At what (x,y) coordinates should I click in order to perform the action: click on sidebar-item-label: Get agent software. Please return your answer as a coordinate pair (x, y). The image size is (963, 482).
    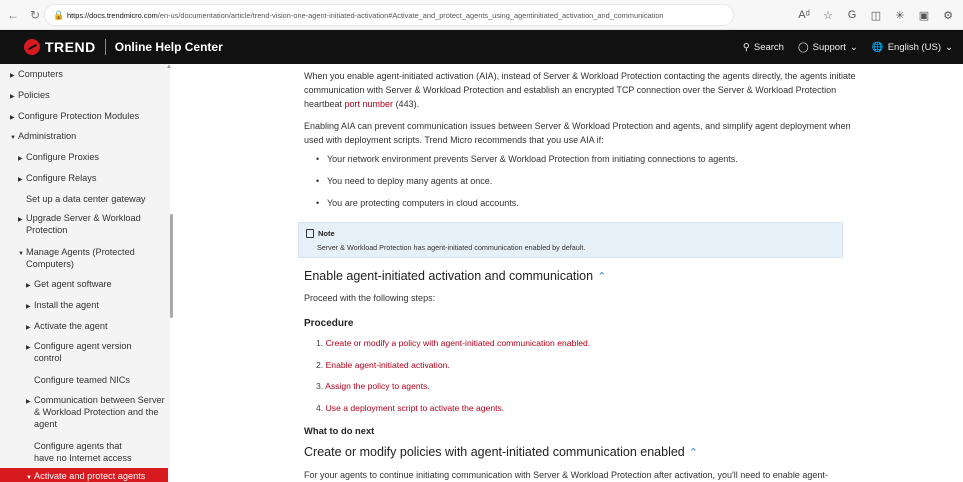
    Looking at the image, I should click on (73, 284).